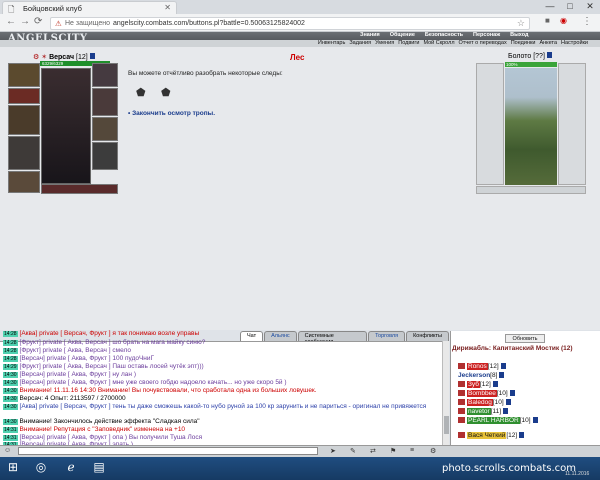  I want to click on window-controls: — □ ✕, so click(570, 7).